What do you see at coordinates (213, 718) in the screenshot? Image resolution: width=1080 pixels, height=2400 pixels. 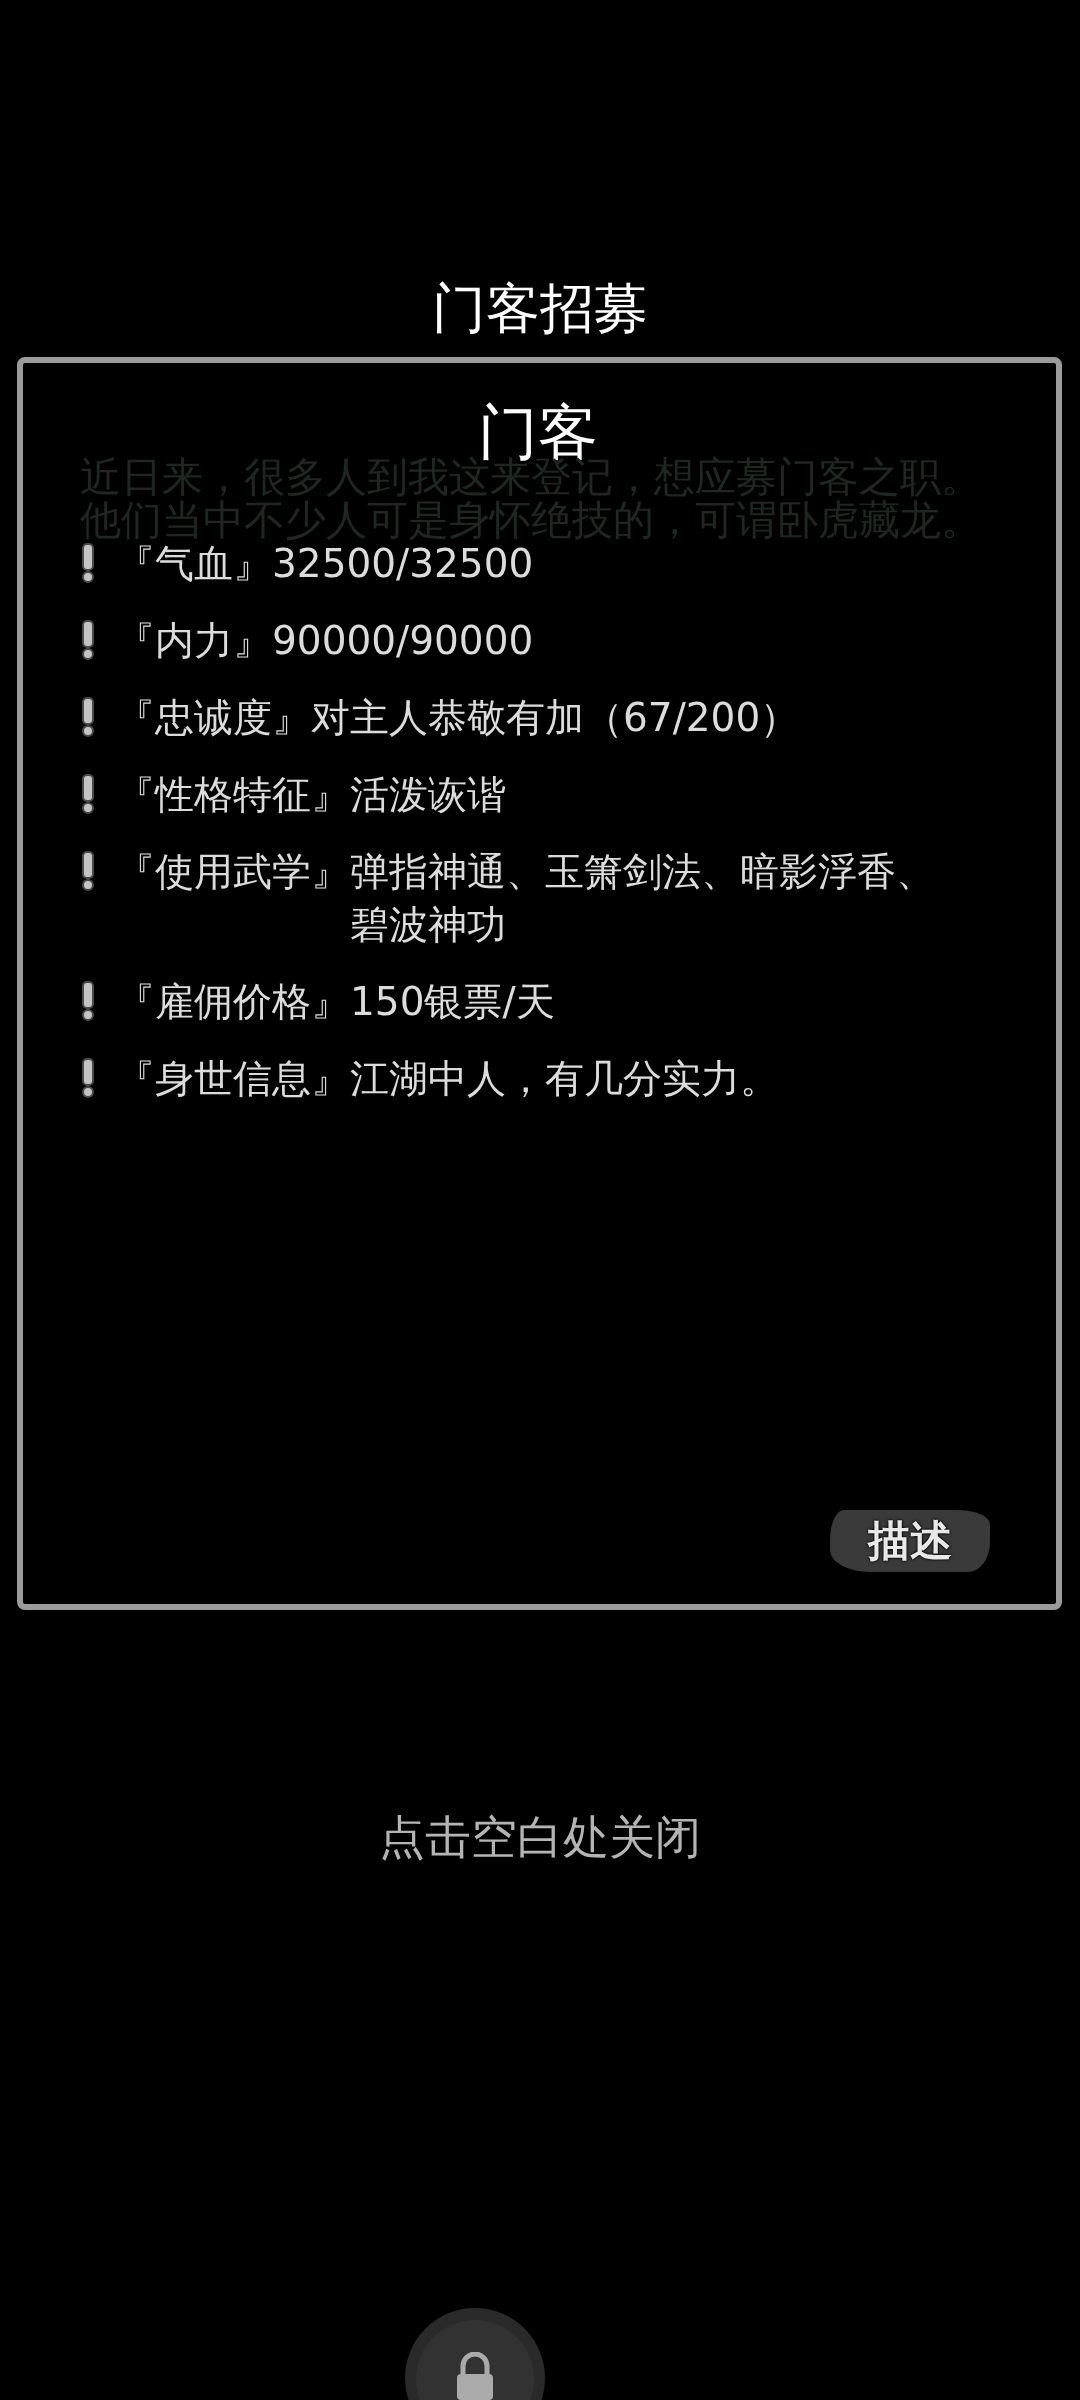 I see `attribute-label: 『忠诚度』` at bounding box center [213, 718].